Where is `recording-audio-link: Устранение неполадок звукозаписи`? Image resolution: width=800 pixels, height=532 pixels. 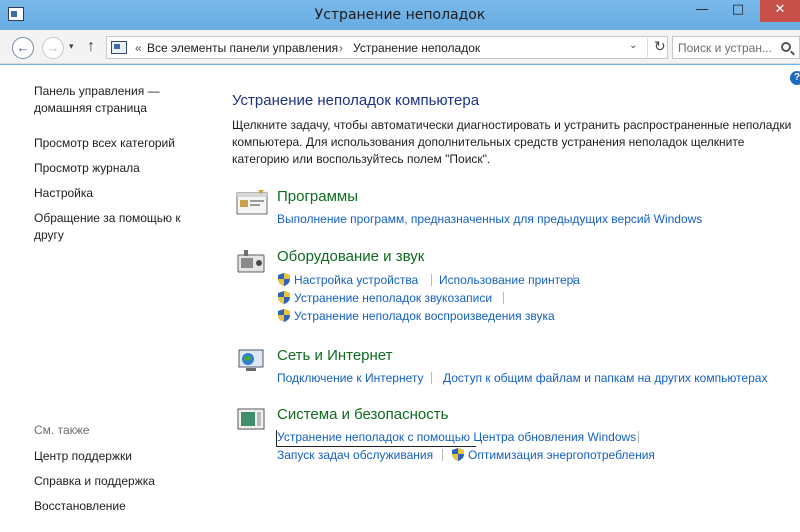
recording-audio-link: Устранение неполадок звукозаписи is located at coordinates (393, 298).